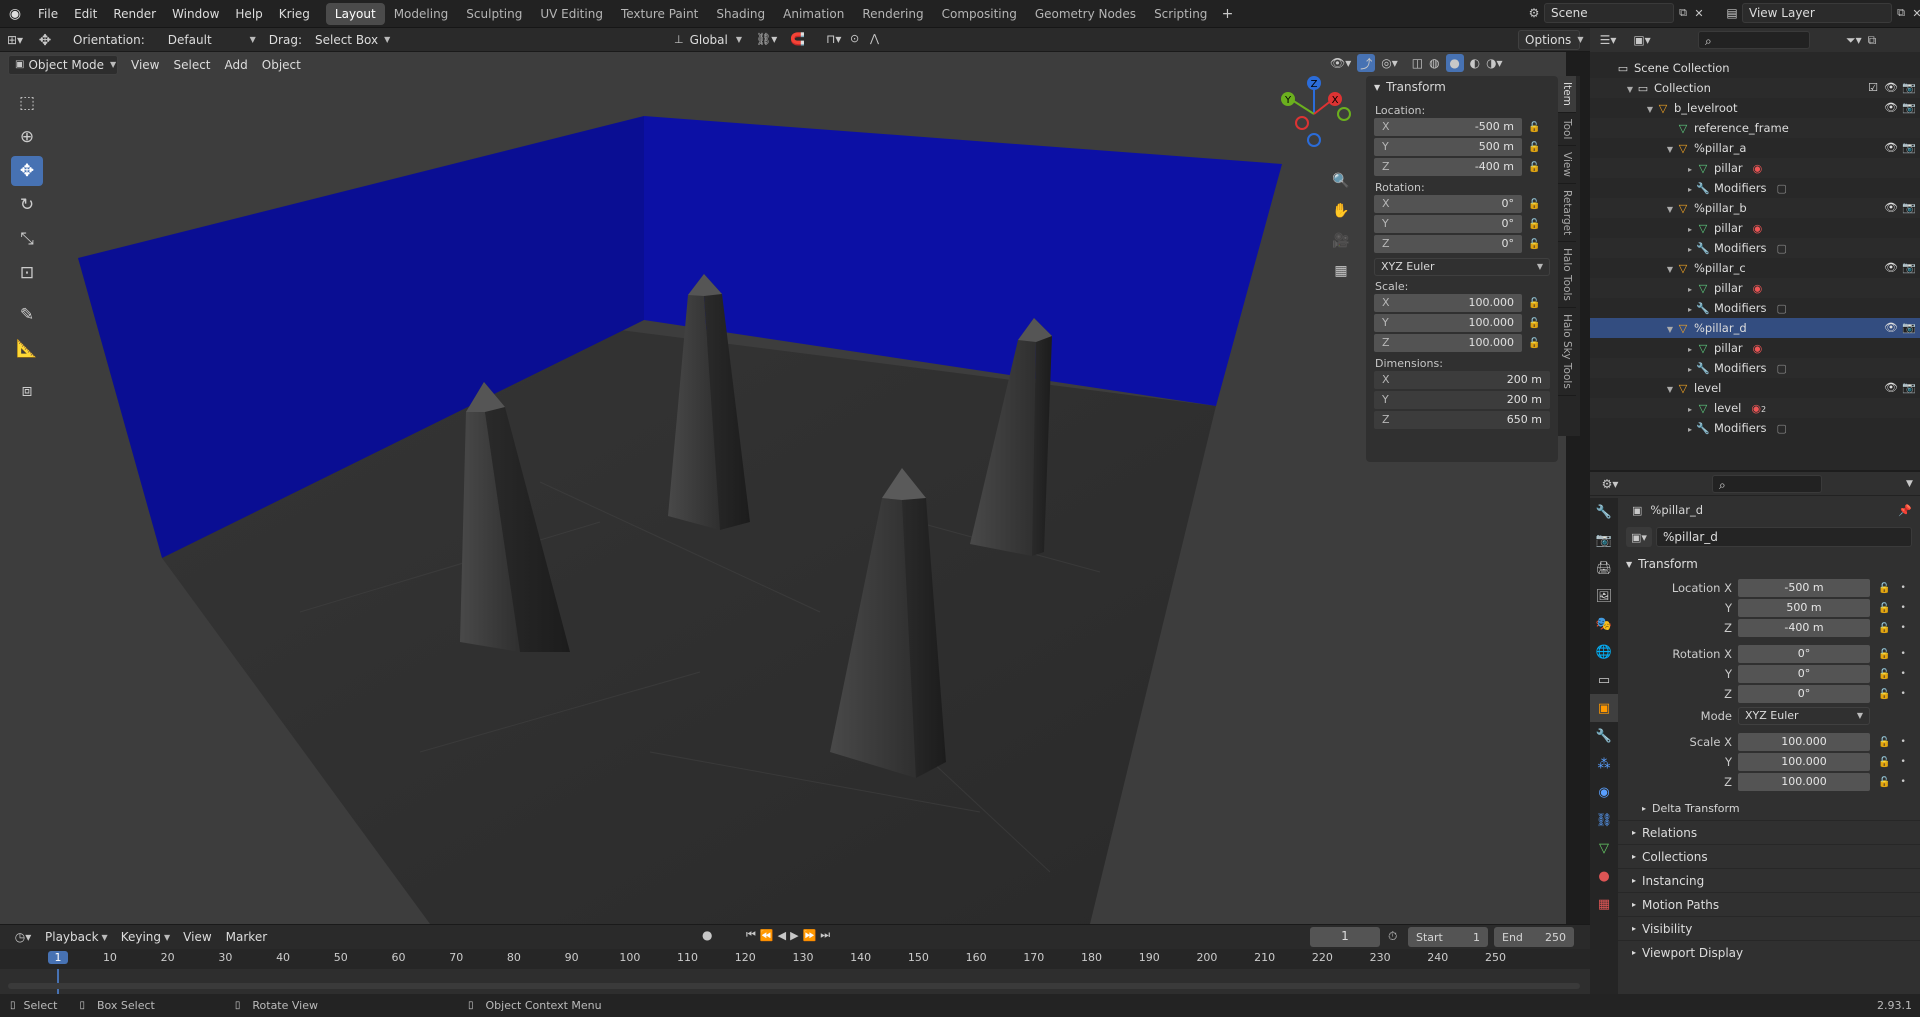  I want to click on collection-tab-icon: ▭, so click(1604, 680).